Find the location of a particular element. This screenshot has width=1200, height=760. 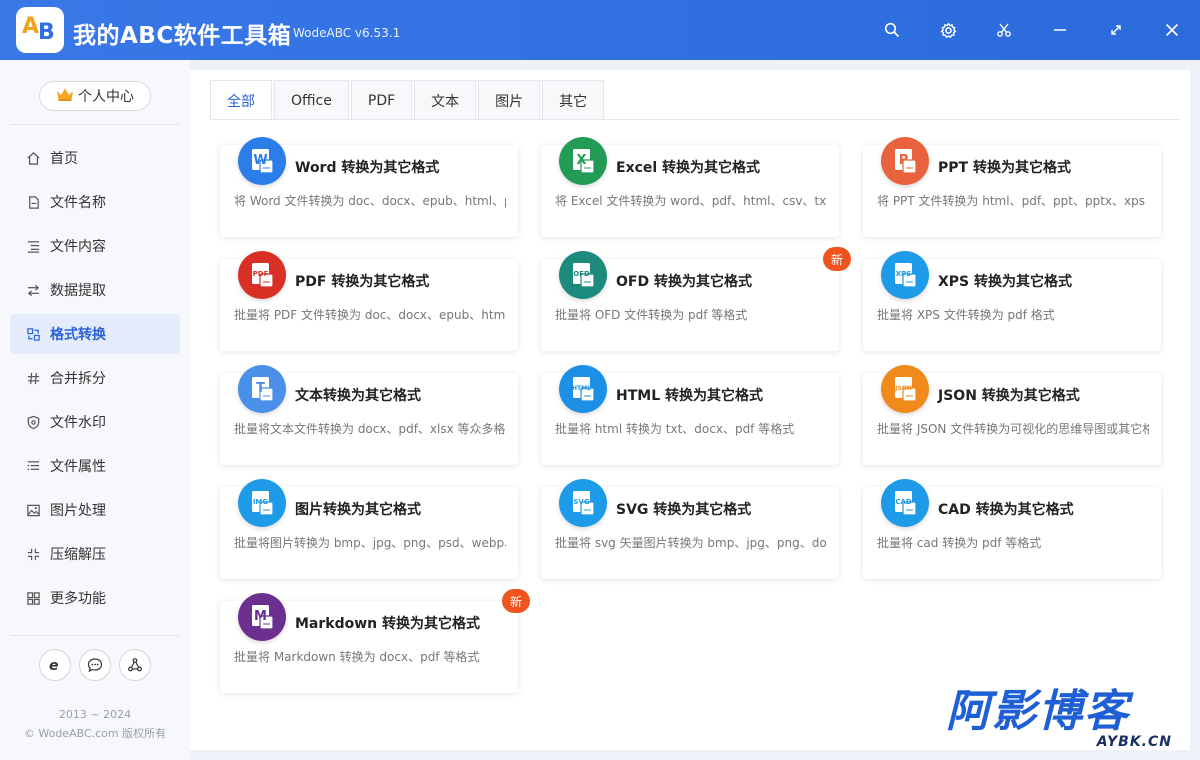

copyright-years: 2013 ~ 2024 is located at coordinates (95, 714).